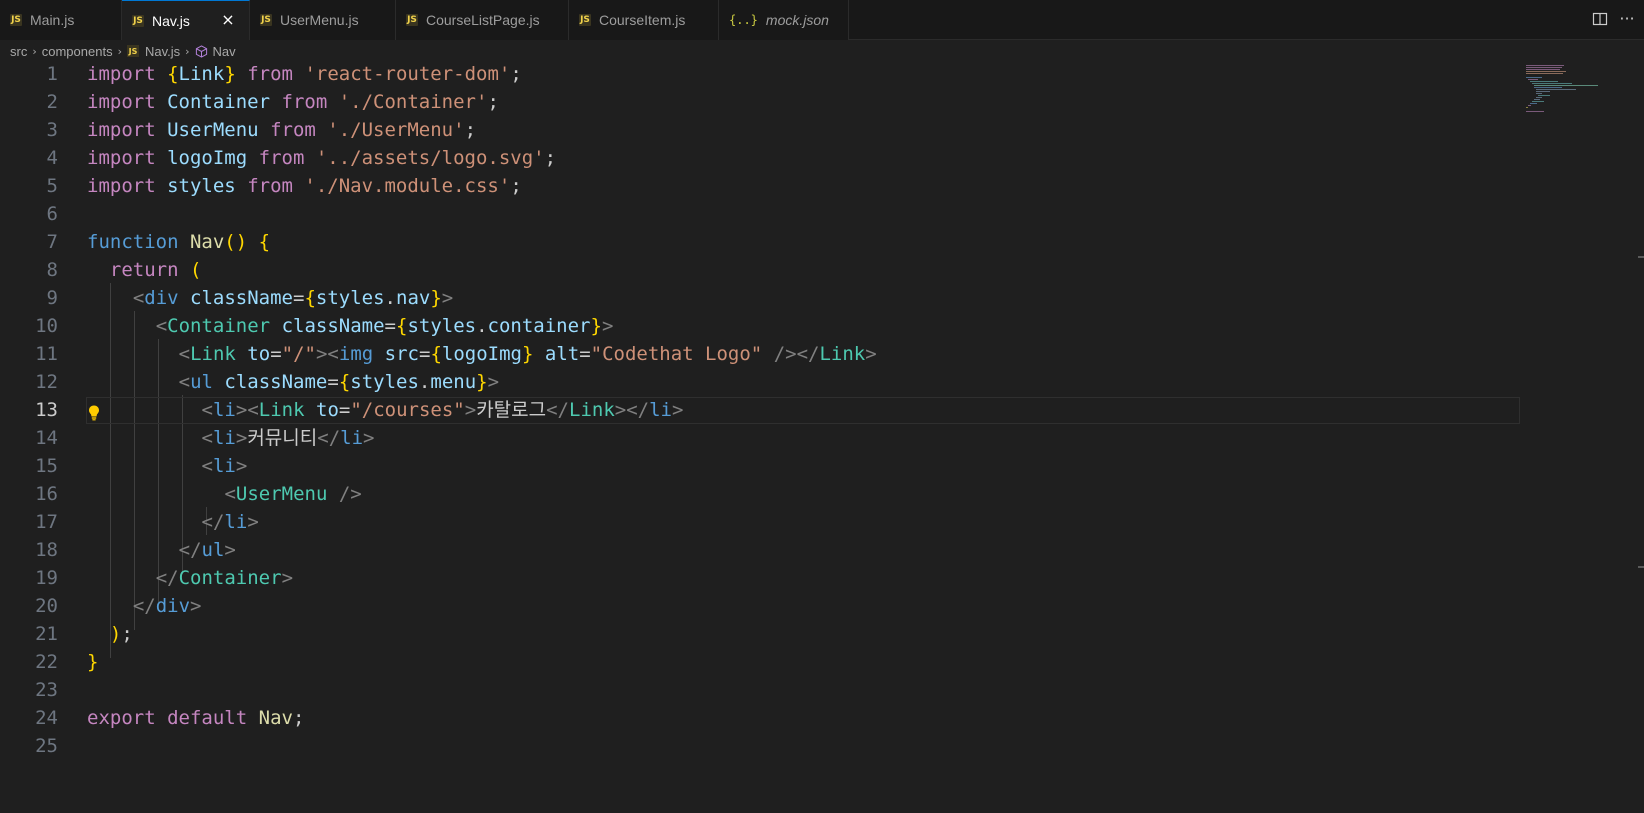  I want to click on line-code: );, so click(121, 634).